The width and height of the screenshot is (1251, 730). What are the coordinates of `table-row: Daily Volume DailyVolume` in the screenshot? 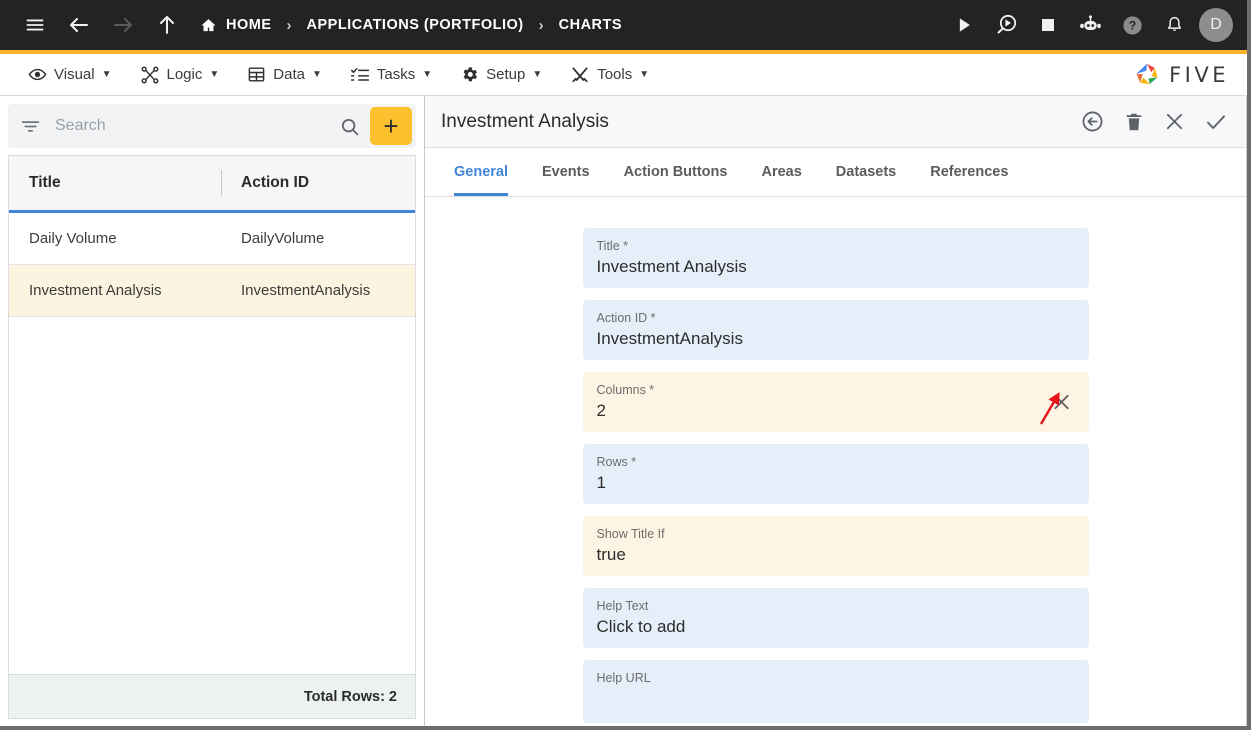 It's located at (212, 239).